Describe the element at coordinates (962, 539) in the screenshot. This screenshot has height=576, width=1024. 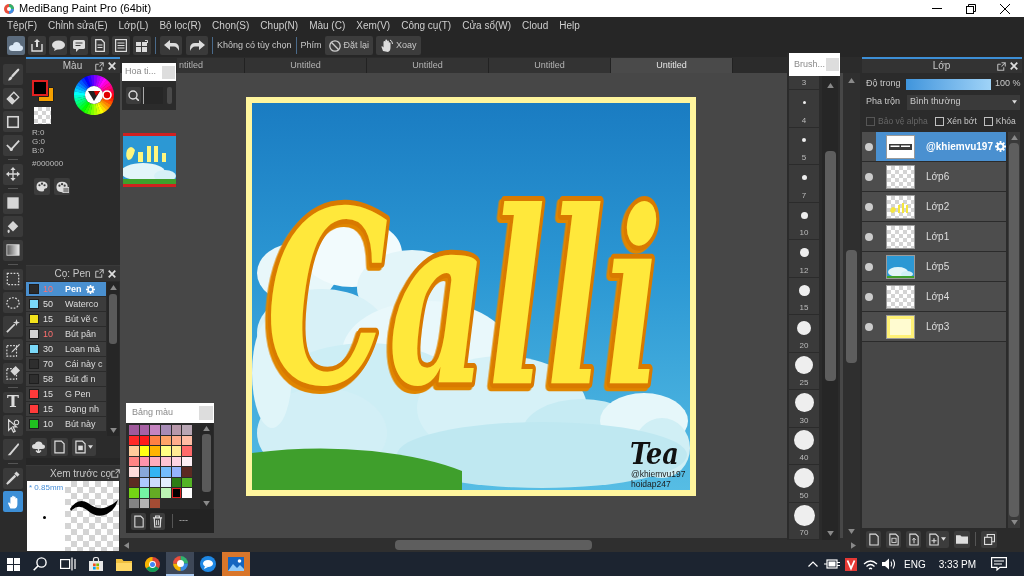
I see `folder-button` at that location.